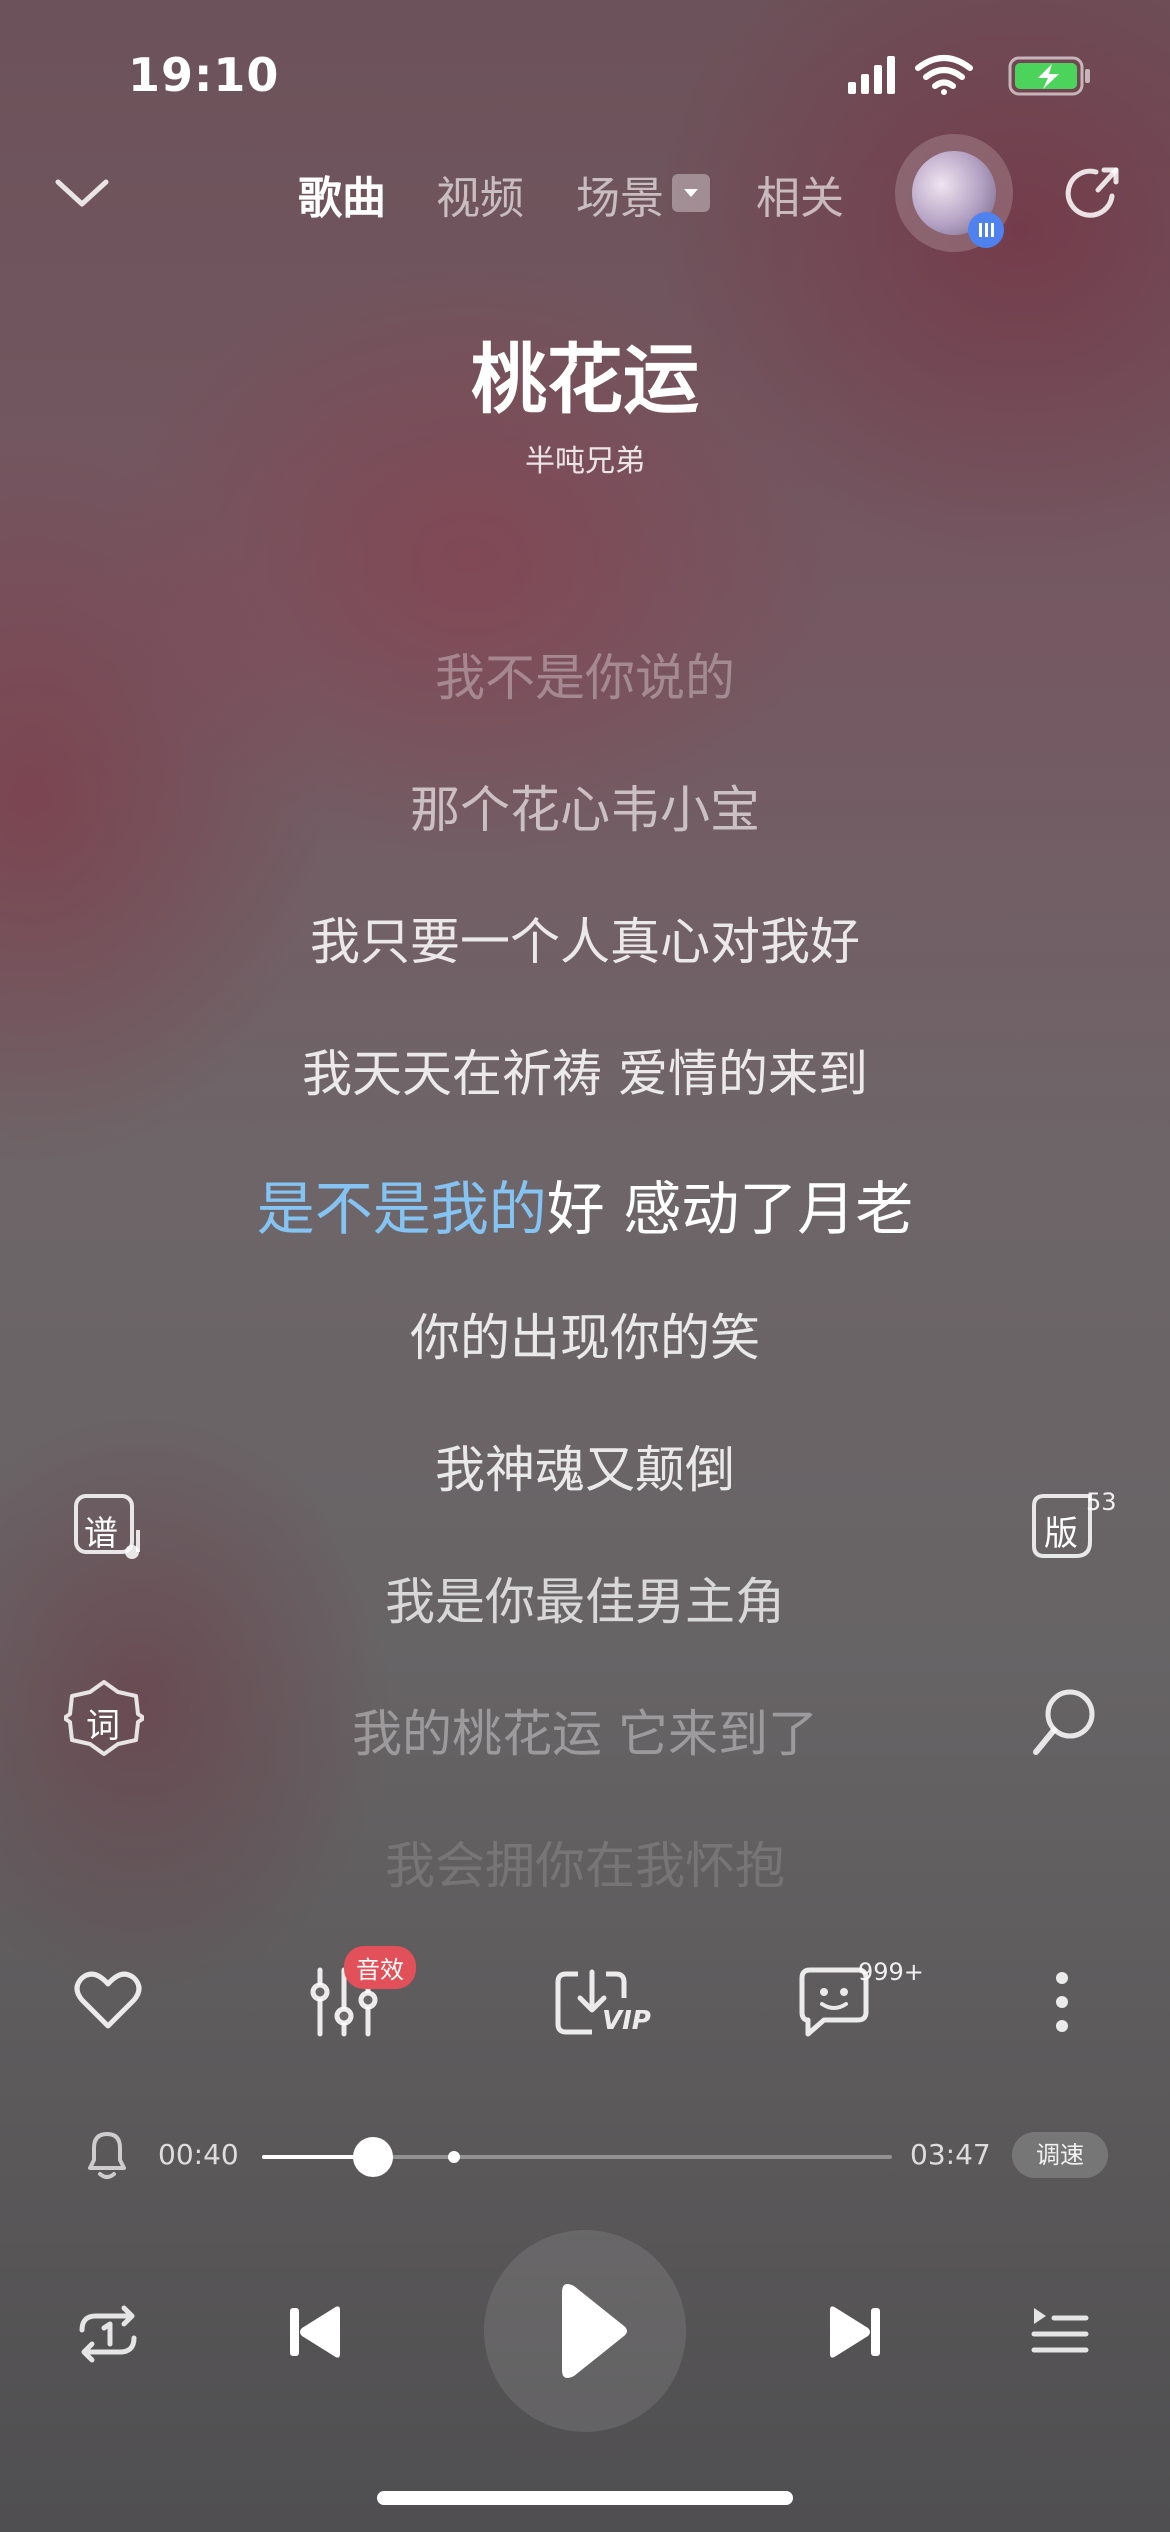  I want to click on tab-song: 歌曲, so click(342, 194).